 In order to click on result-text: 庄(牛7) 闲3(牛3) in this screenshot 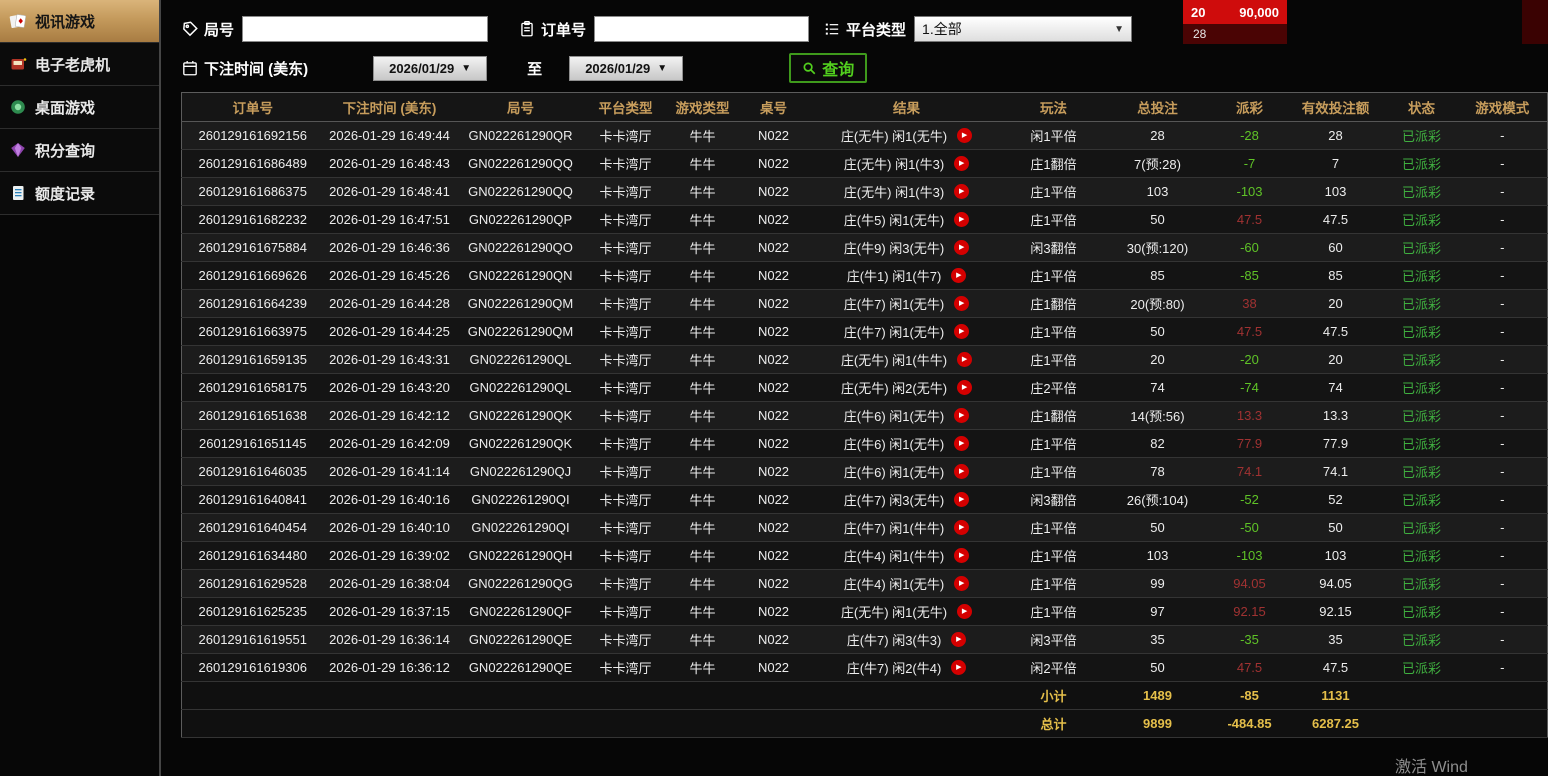, I will do `click(894, 640)`.